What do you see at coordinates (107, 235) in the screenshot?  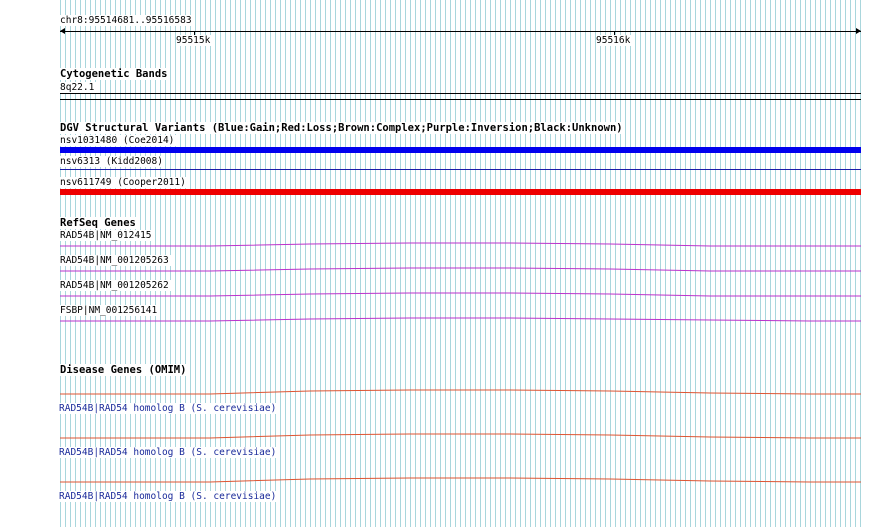 I see `refseq-gene-label: RAD54B|NM_012415` at bounding box center [107, 235].